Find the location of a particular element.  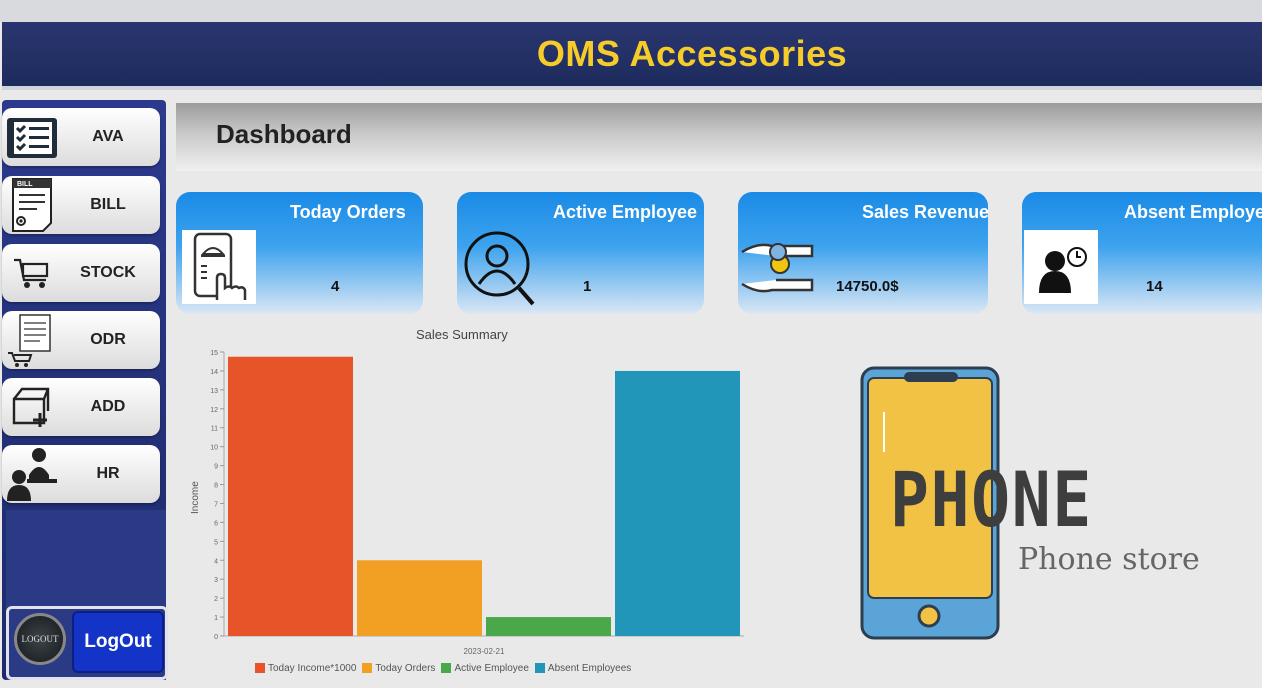

order-list-icon is located at coordinates (32, 340).